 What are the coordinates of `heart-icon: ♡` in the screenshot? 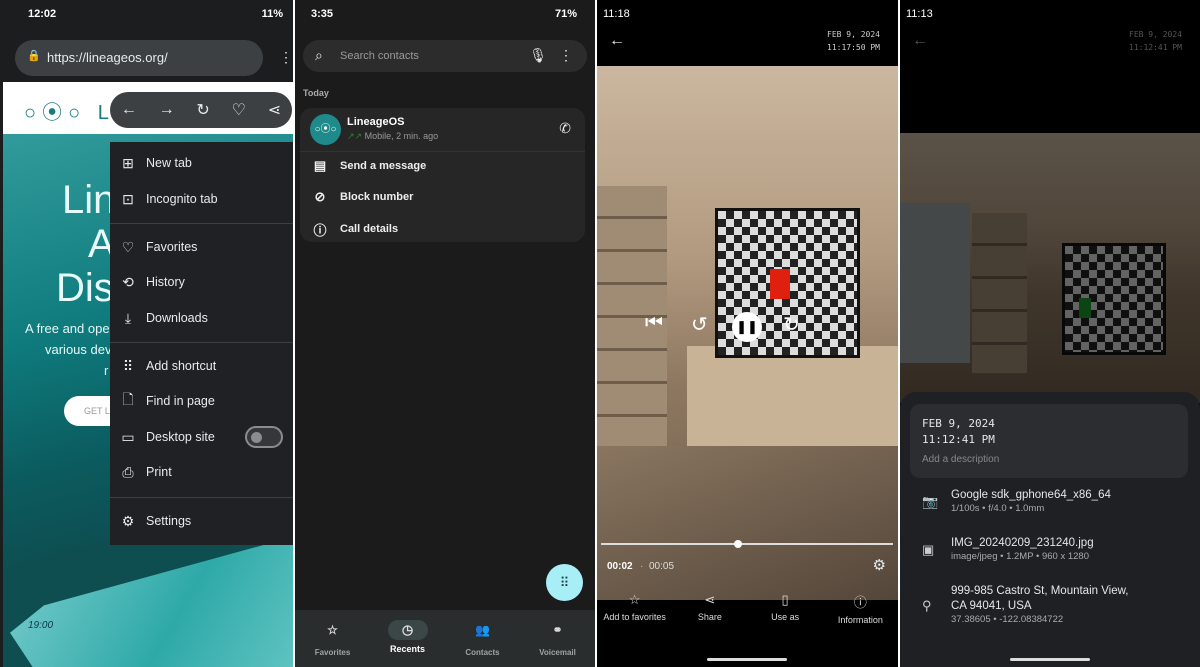 It's located at (128, 246).